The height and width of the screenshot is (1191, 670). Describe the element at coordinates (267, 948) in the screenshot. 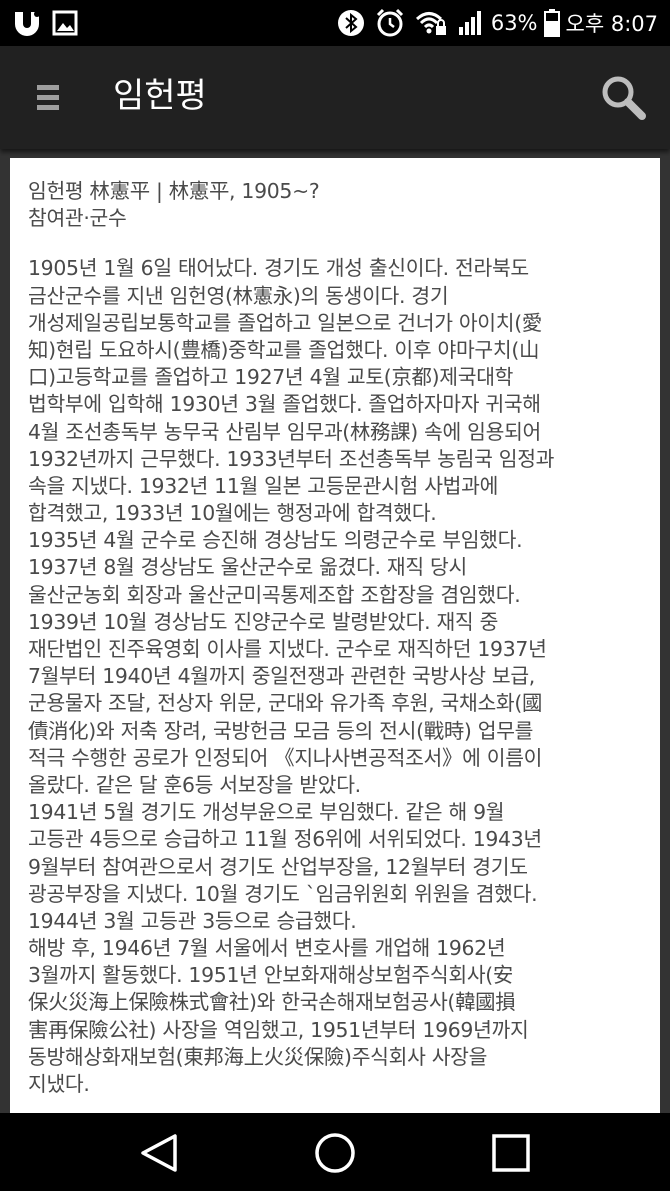

I see `body-line: 해방 후, 1946년 7월 서울에서 변호사를 개업해 1962년` at that location.